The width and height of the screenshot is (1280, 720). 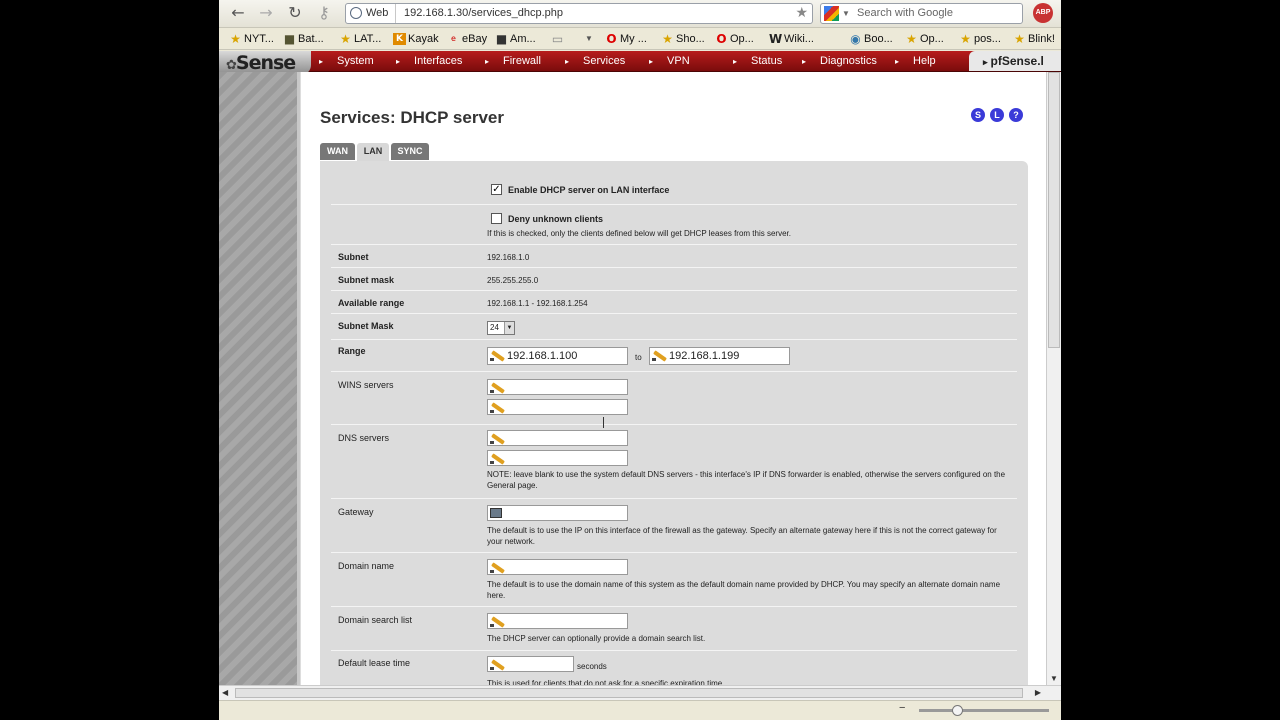 What do you see at coordinates (324, 13) in the screenshot?
I see `key-icon: ⚷` at bounding box center [324, 13].